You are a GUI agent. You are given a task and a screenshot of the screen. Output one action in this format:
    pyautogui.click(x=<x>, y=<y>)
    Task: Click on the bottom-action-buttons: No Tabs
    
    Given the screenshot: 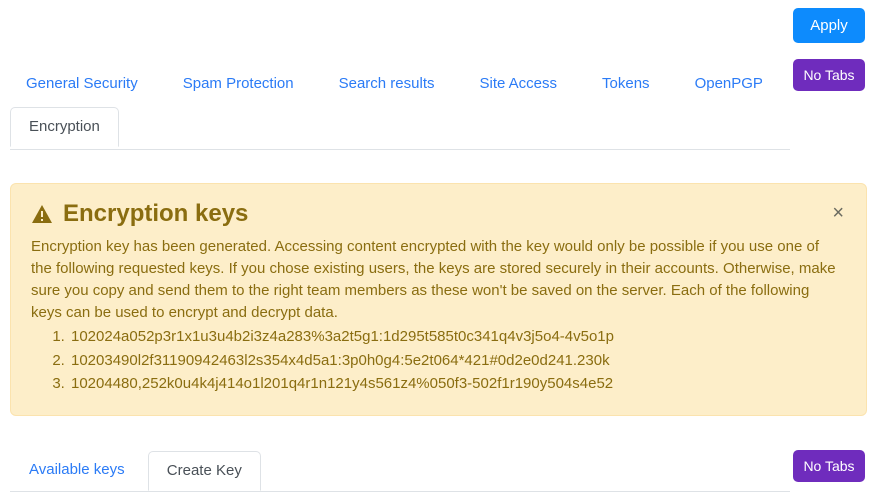 What is the action you would take?
    pyautogui.click(x=829, y=466)
    